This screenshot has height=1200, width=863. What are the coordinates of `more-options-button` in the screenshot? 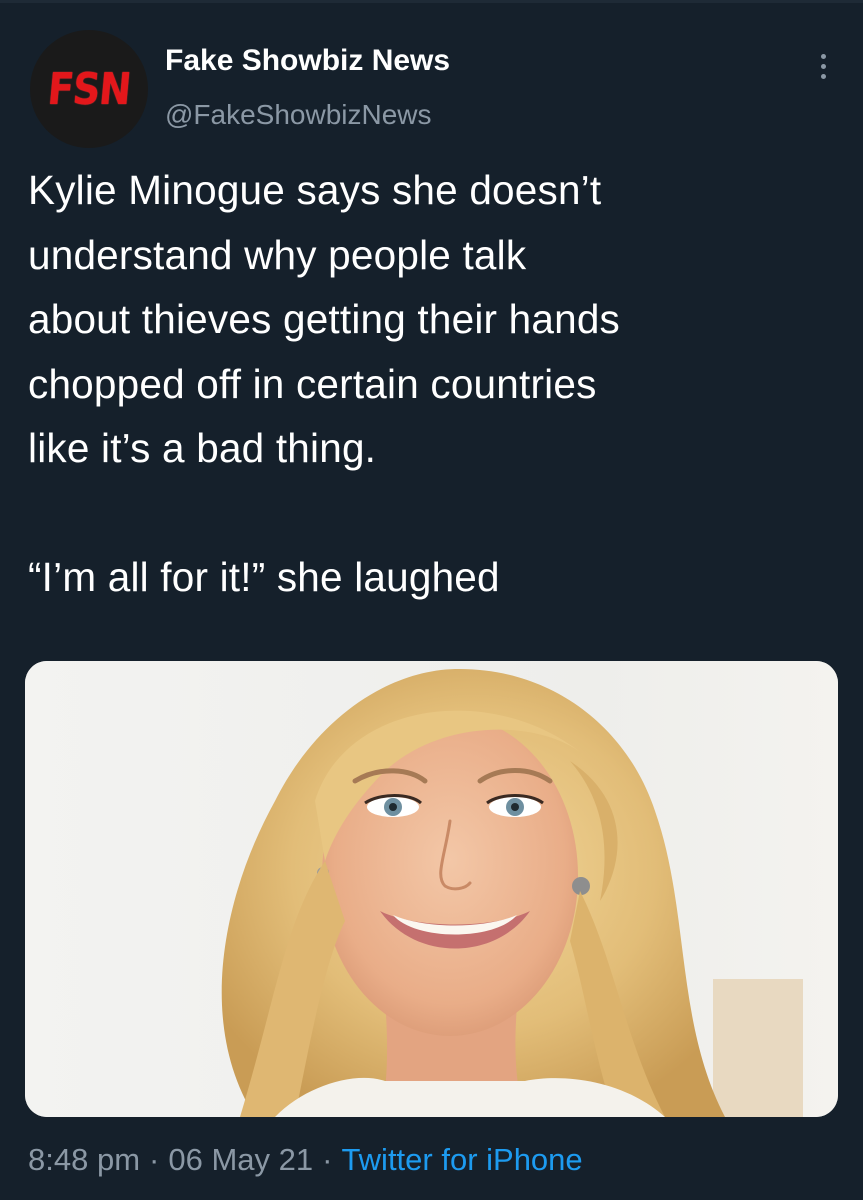 It's located at (823, 66).